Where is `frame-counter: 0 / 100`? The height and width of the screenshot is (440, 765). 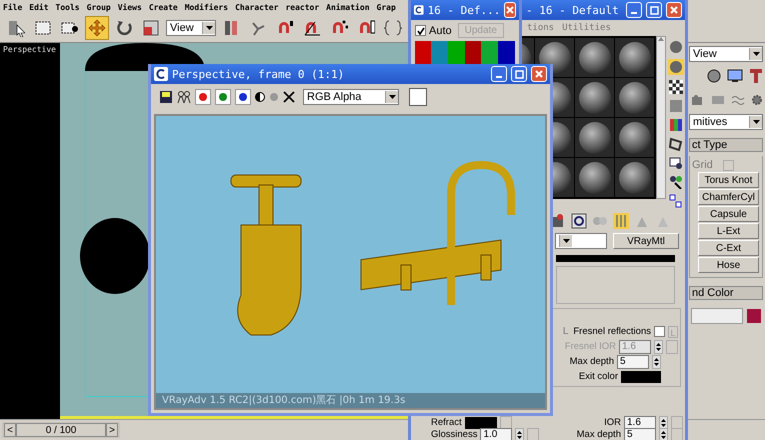 frame-counter: 0 / 100 is located at coordinates (61, 430).